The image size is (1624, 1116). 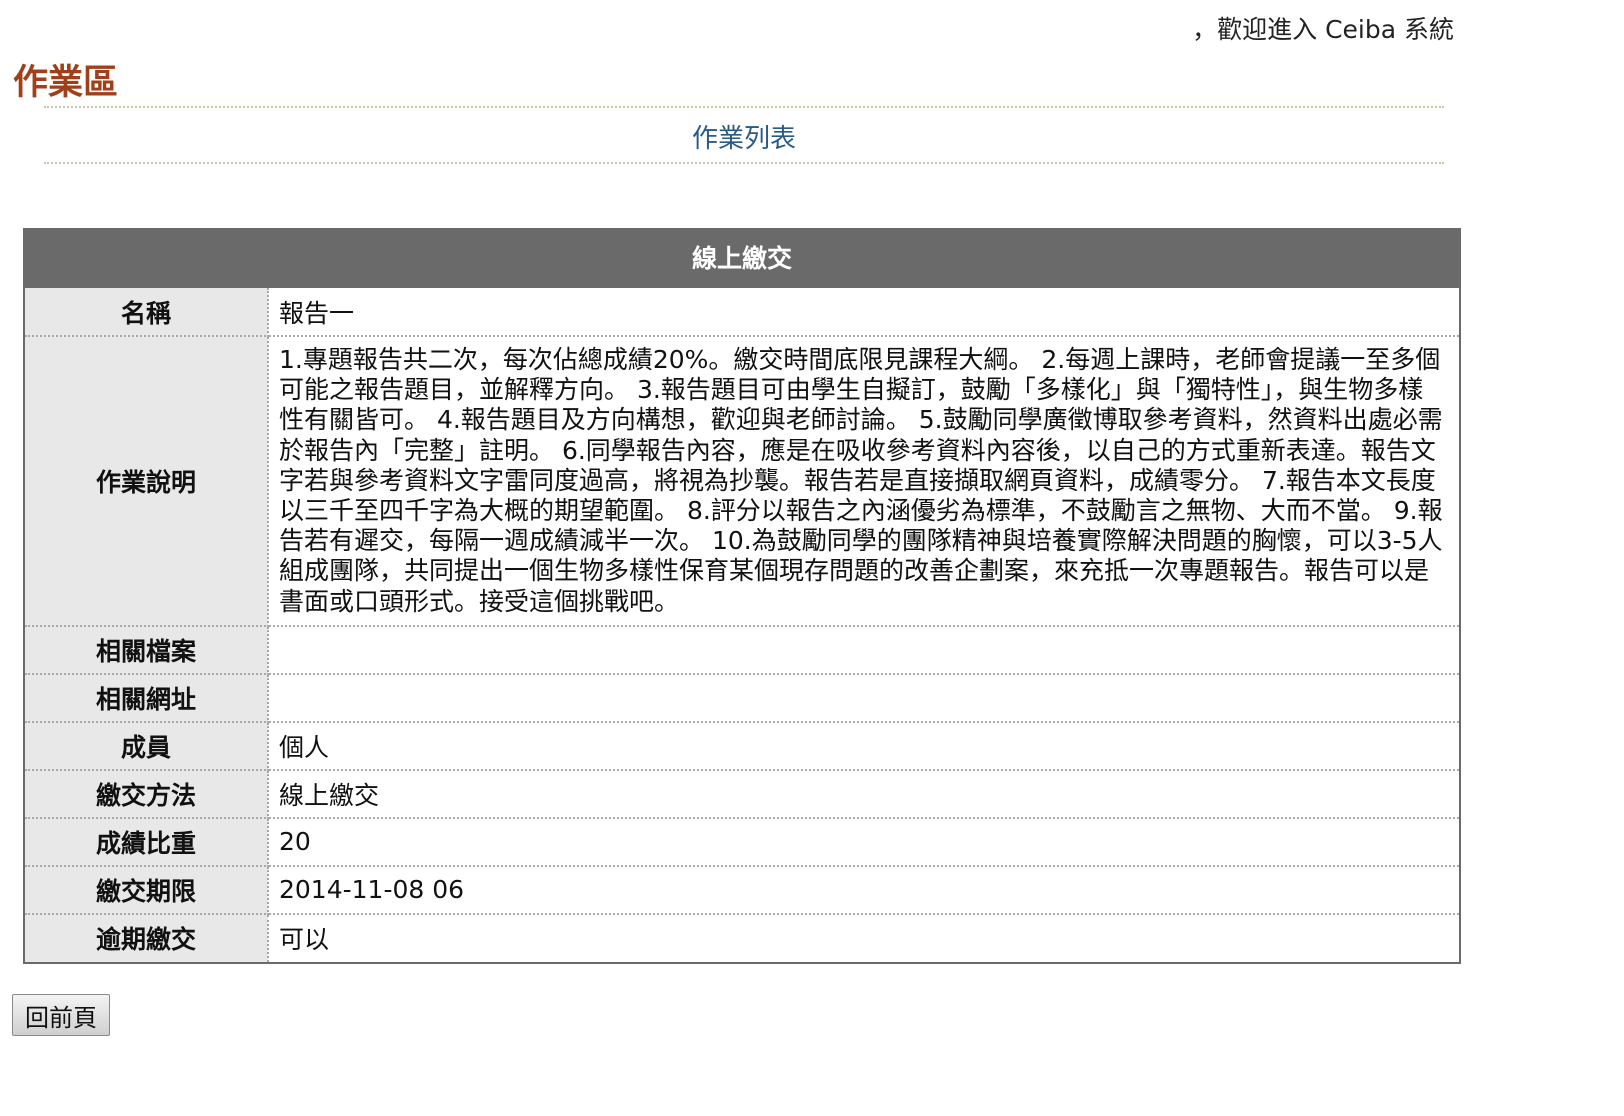 What do you see at coordinates (147, 842) in the screenshot?
I see `row-label: 成績比重` at bounding box center [147, 842].